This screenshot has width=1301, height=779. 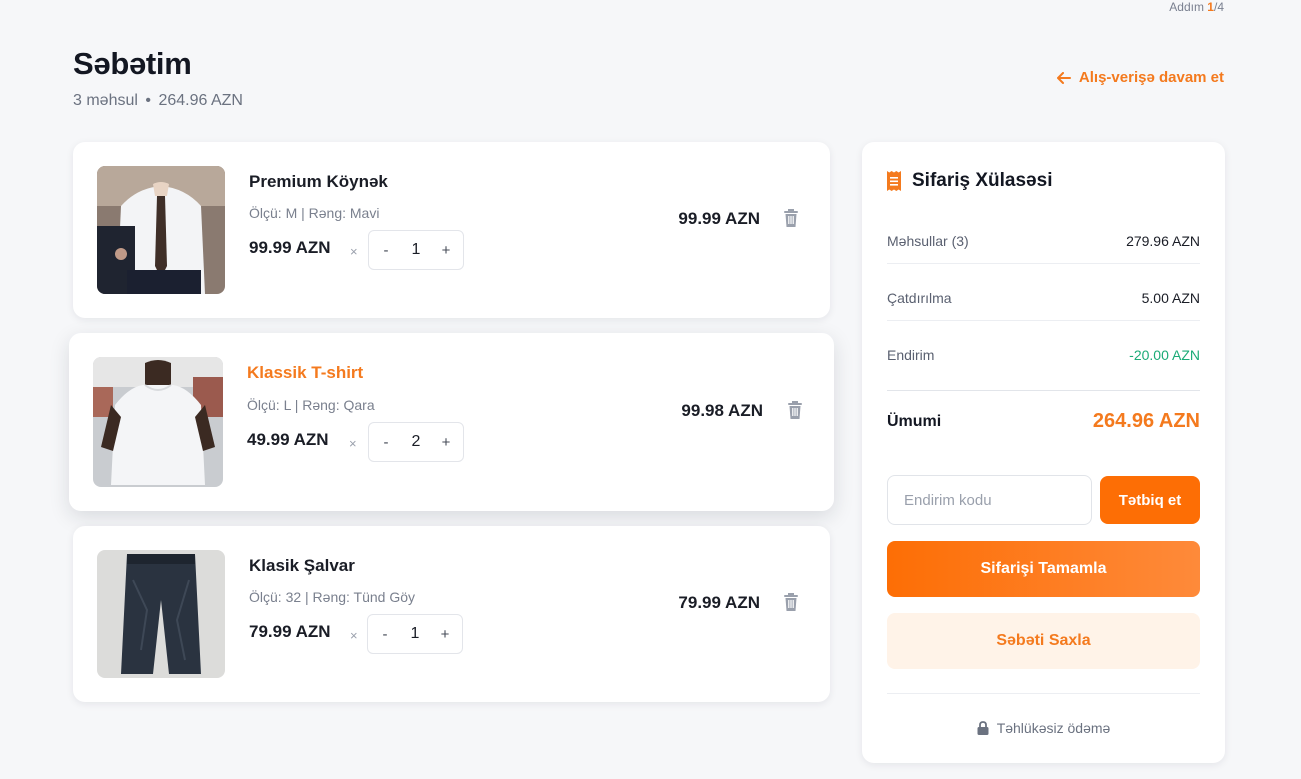 What do you see at coordinates (911, 355) in the screenshot?
I see `summary-label: Endirim` at bounding box center [911, 355].